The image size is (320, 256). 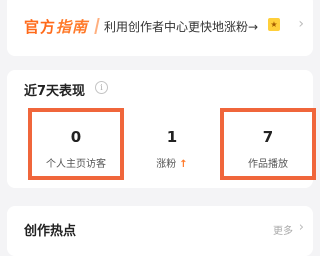 I want to click on metric-value: 0, so click(x=76, y=137).